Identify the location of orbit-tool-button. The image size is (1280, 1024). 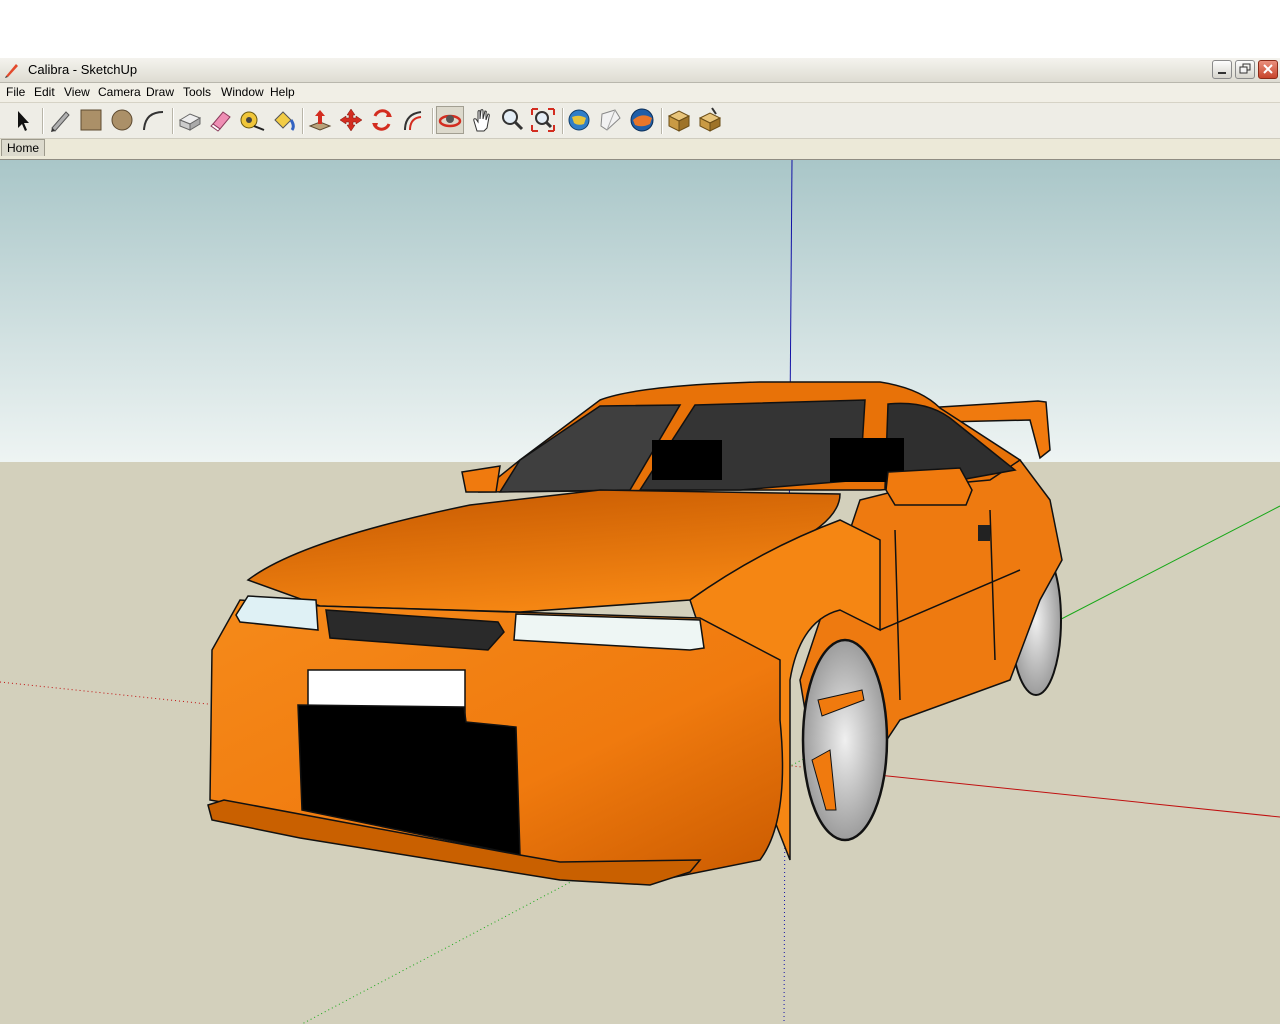
(450, 120).